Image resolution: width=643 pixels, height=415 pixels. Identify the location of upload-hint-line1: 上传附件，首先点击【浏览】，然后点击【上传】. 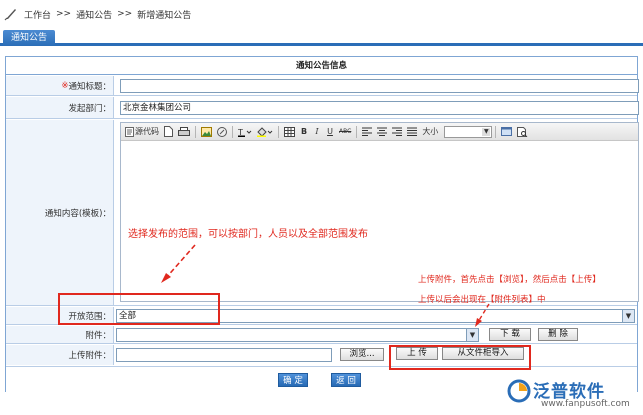
(509, 280).